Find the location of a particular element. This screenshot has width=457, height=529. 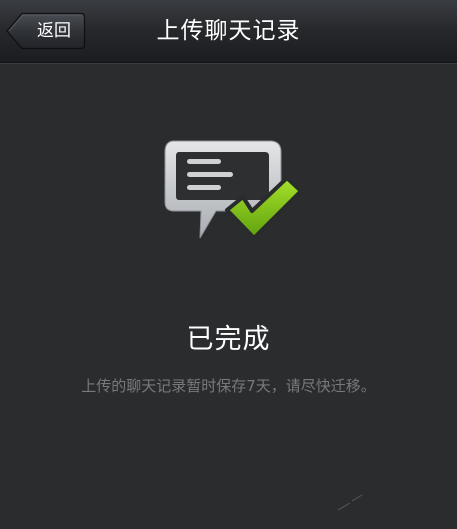

title-bar: 返回 上传聊天记录 is located at coordinates (228, 31).